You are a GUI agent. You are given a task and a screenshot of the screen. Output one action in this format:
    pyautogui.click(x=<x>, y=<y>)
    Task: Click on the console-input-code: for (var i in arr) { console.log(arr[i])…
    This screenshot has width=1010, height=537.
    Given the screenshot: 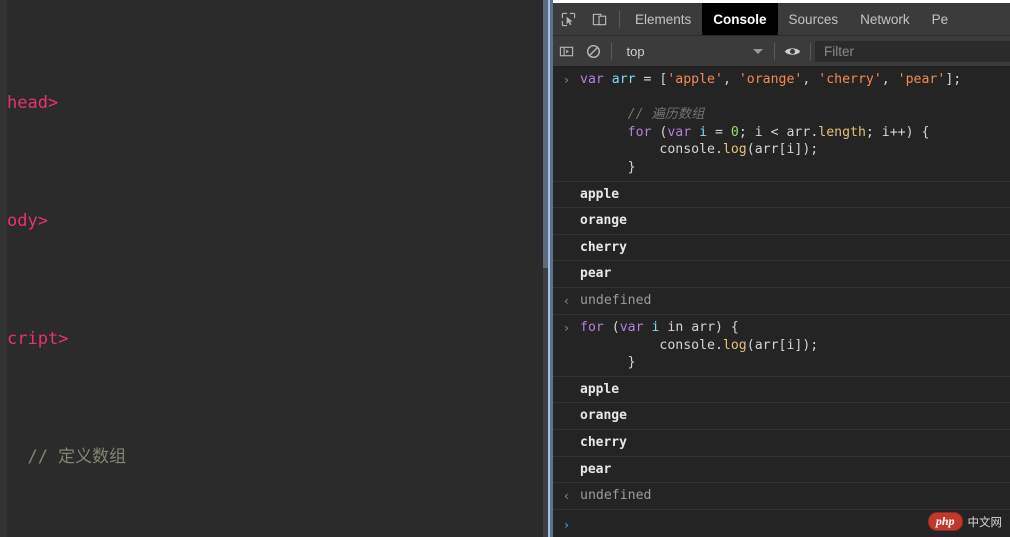 What is the action you would take?
    pyautogui.click(x=699, y=345)
    